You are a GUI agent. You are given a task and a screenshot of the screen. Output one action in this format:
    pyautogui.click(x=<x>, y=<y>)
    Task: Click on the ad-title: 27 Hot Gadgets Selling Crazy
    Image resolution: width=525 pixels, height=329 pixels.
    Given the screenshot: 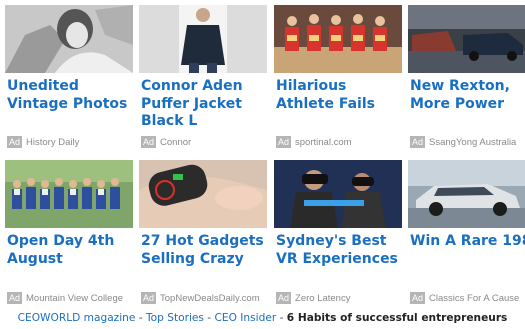 What is the action you would take?
    pyautogui.click(x=204, y=250)
    